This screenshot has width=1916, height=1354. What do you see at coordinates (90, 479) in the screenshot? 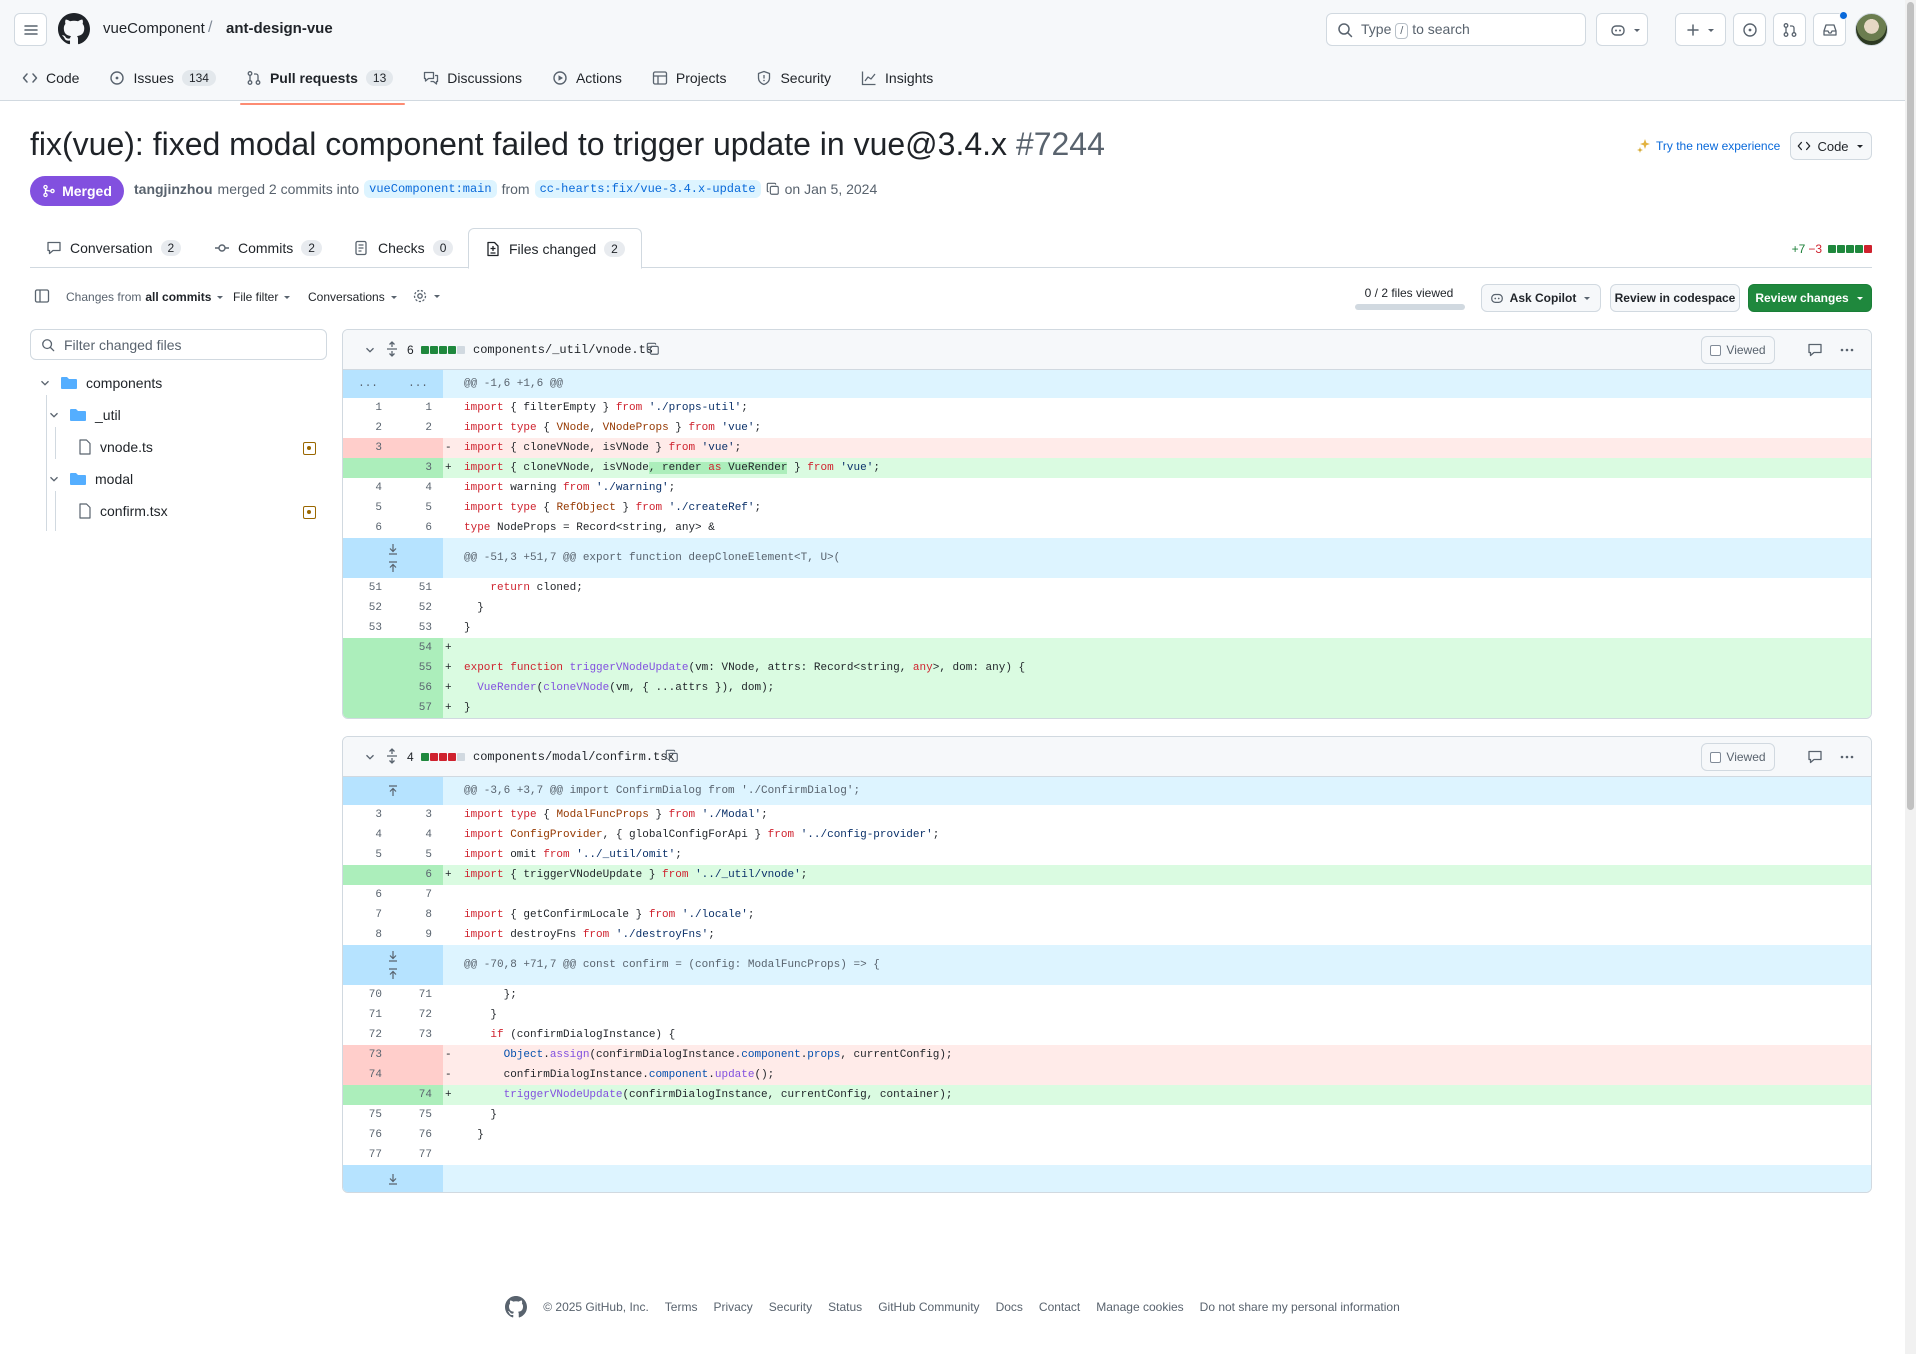
I see `tree-folder-modal: modal` at bounding box center [90, 479].